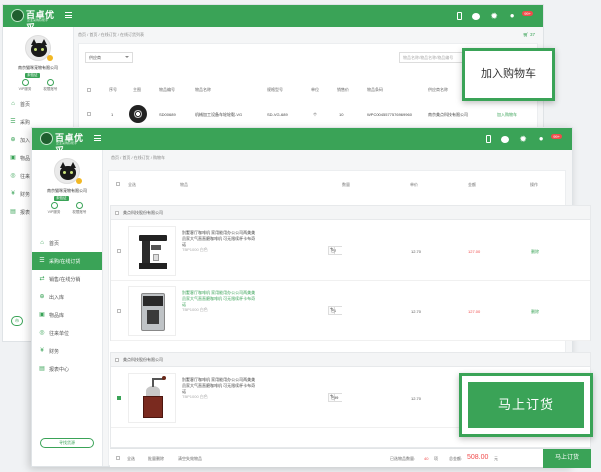  Describe the element at coordinates (111, 34) in the screenshot. I see `breadcrumb: 首页 / 首页 / 在线订货 / 在线订货列表` at that location.